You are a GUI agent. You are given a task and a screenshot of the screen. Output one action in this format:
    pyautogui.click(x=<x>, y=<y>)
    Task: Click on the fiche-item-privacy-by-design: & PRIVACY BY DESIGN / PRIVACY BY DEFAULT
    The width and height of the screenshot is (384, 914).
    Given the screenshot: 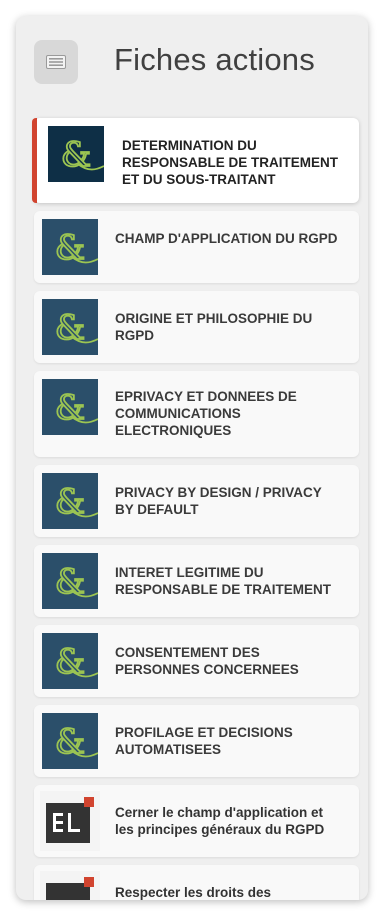 What is the action you would take?
    pyautogui.click(x=196, y=501)
    